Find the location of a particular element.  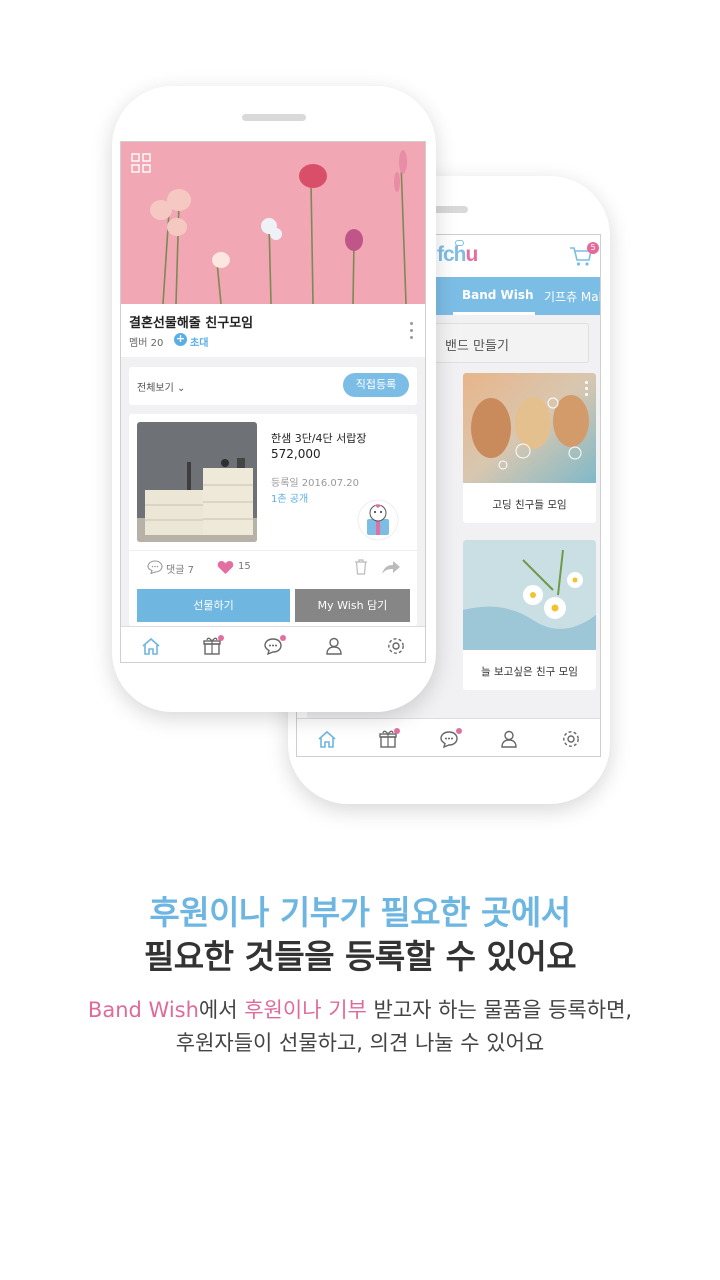

invite-button: 초대 is located at coordinates (199, 341).